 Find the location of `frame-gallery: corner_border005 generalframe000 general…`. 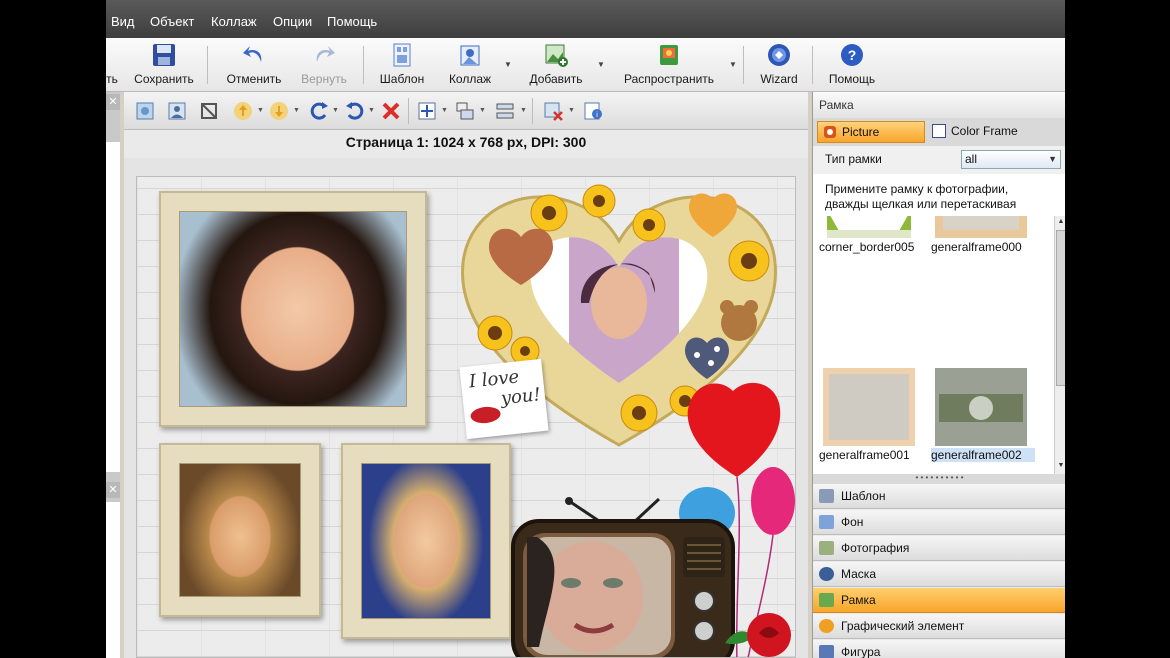

frame-gallery: corner_border005 generalframe000 general… is located at coordinates (939, 345).